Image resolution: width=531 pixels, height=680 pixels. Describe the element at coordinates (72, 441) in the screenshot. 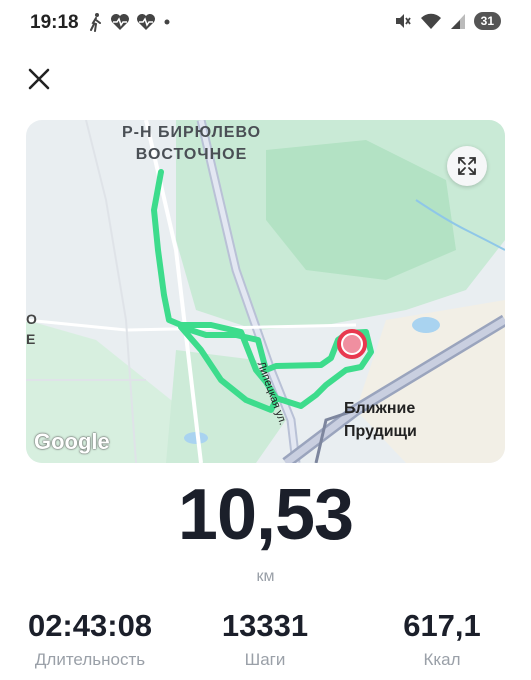

I see `google-logo: Google` at that location.